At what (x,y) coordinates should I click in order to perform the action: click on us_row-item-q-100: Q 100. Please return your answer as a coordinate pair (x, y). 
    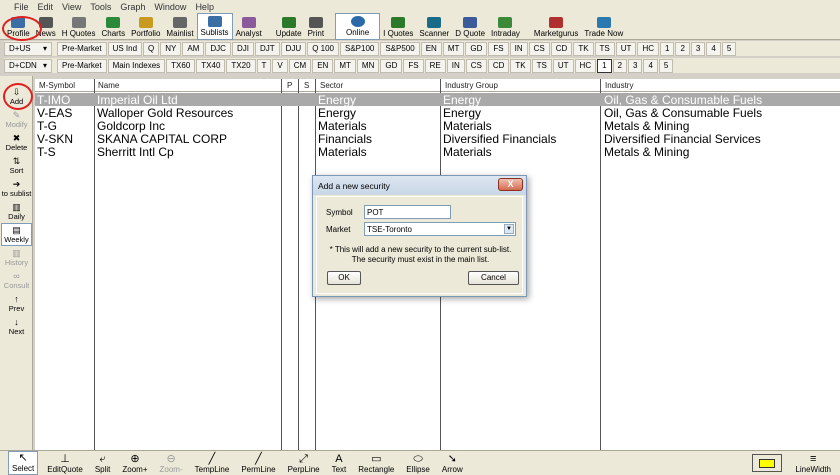
    Looking at the image, I should click on (323, 48).